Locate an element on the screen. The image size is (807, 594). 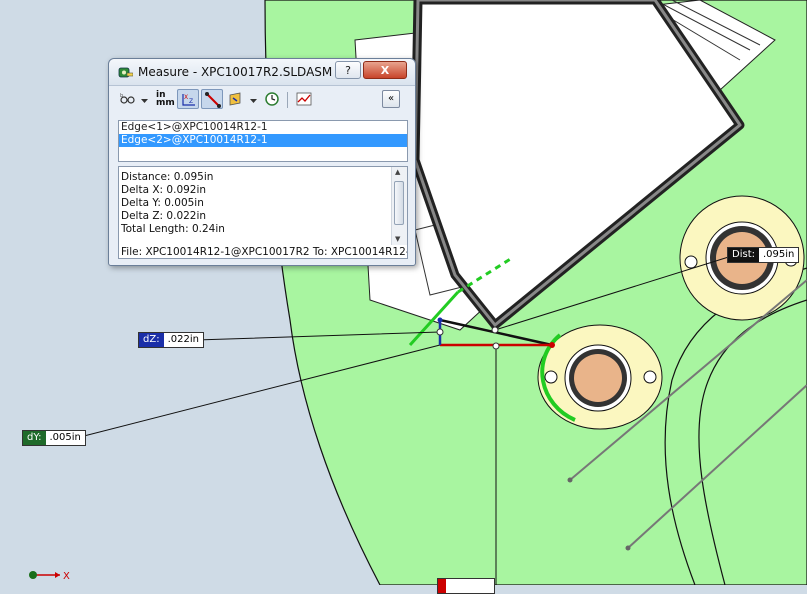
collapse-button: « is located at coordinates (391, 99).